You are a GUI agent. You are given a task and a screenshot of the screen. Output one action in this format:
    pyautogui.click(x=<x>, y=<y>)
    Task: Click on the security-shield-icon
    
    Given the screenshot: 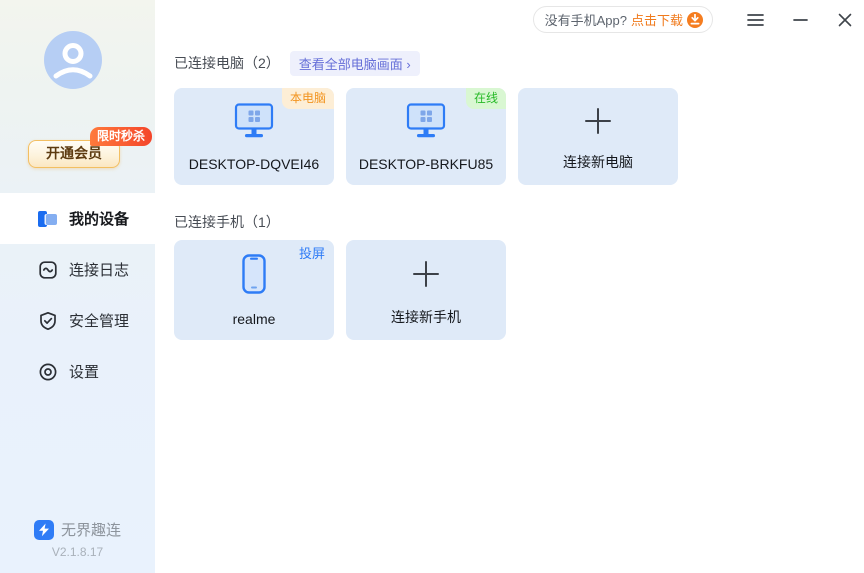 What is the action you would take?
    pyautogui.click(x=48, y=321)
    